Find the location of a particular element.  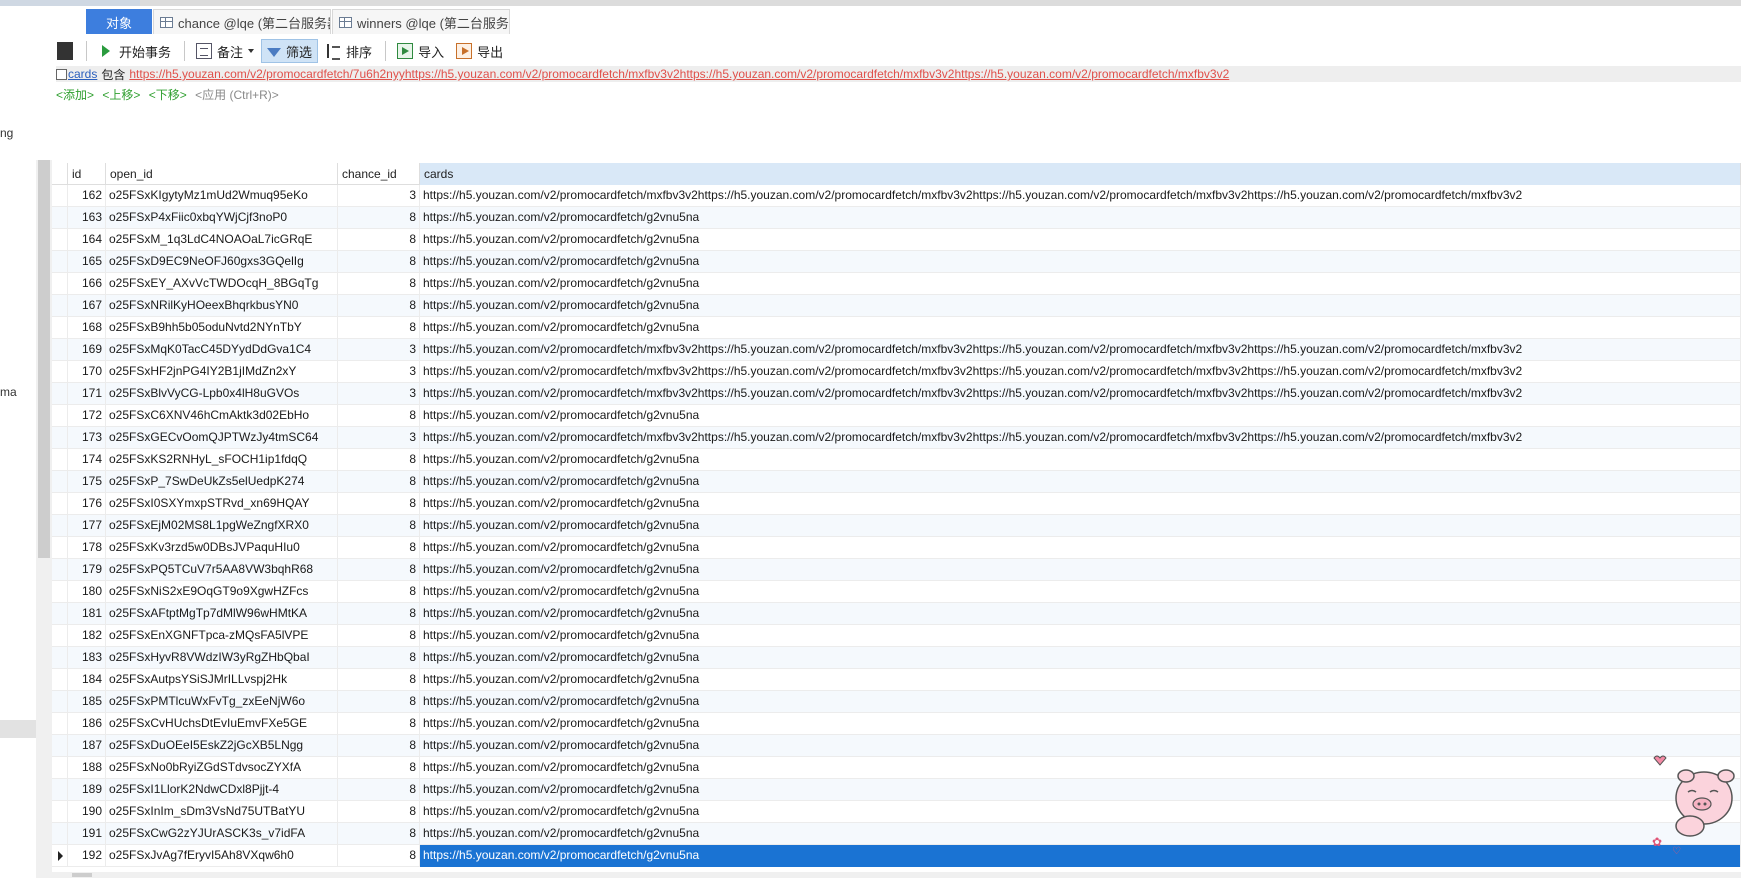

cell-open-id: o25FSxBlvVyCG-Lpb0x4lH8uGVOs is located at coordinates (222, 394).